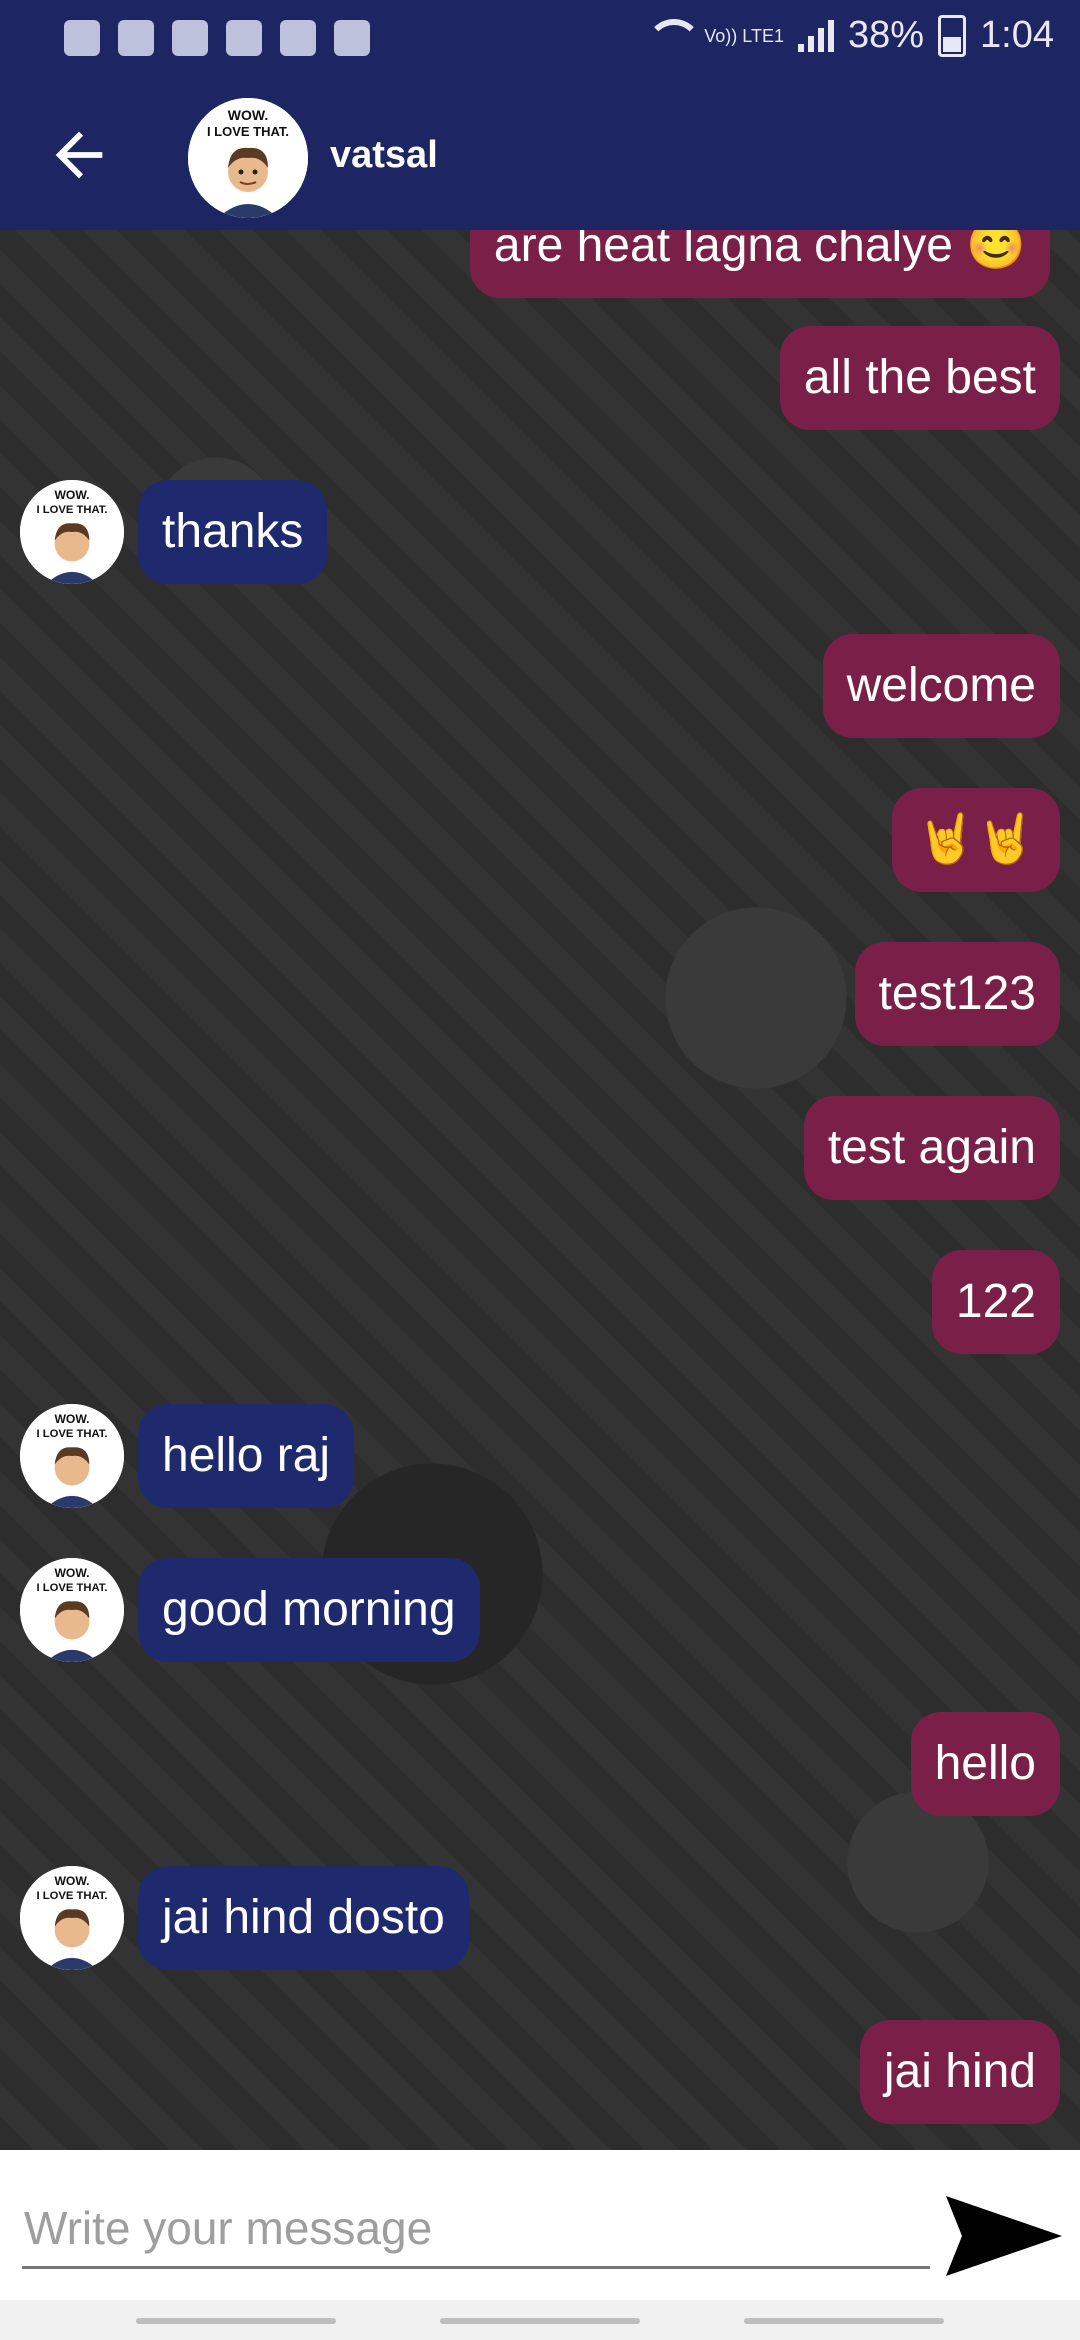  I want to click on snapchat-icon, so click(190, 38).